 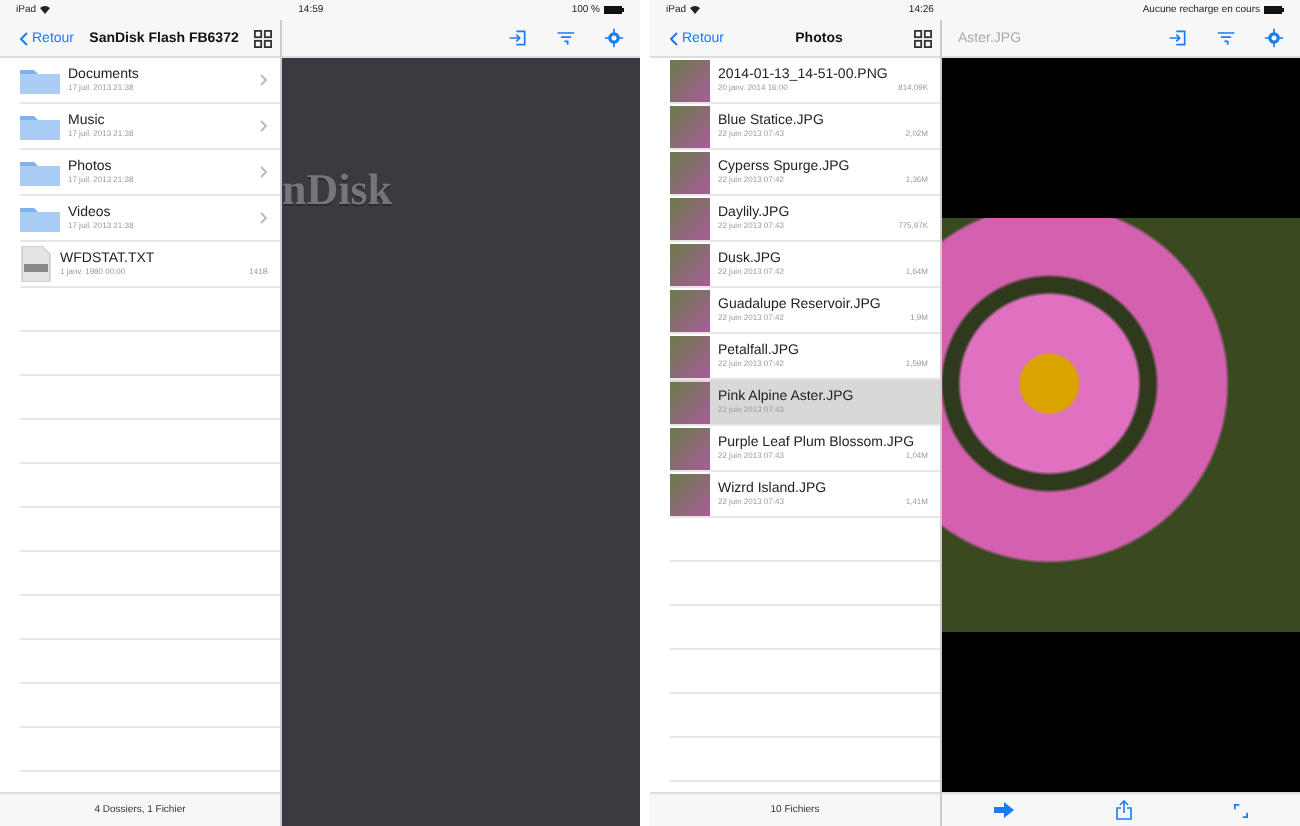 I want to click on resize-button, so click(x=1241, y=810).